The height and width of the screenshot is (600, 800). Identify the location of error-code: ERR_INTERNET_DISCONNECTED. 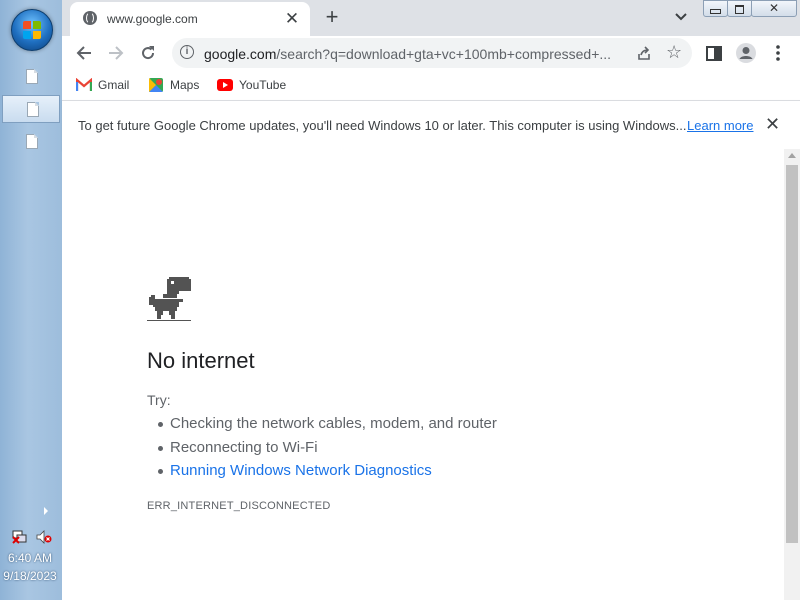
(239, 506).